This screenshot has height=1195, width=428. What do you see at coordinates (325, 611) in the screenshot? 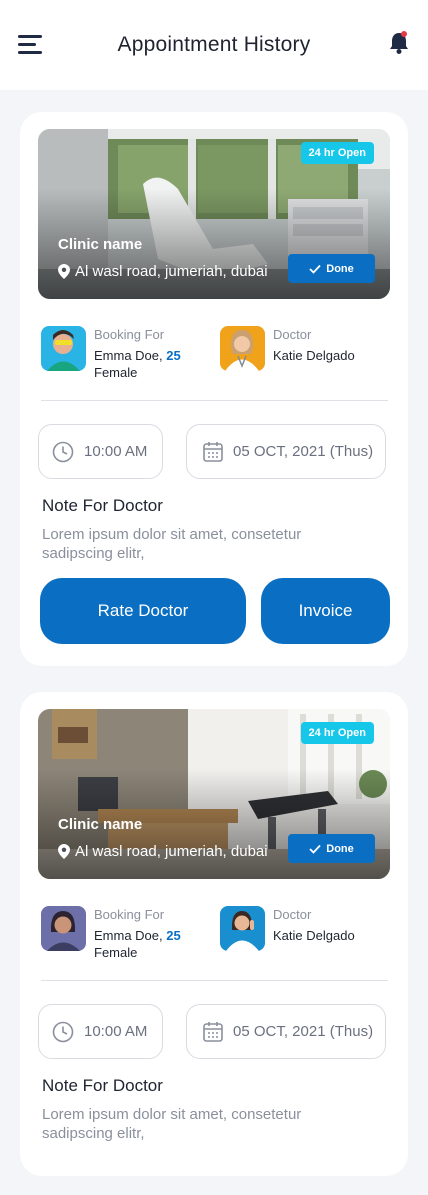
I see `invoice-button: Invoice` at bounding box center [325, 611].